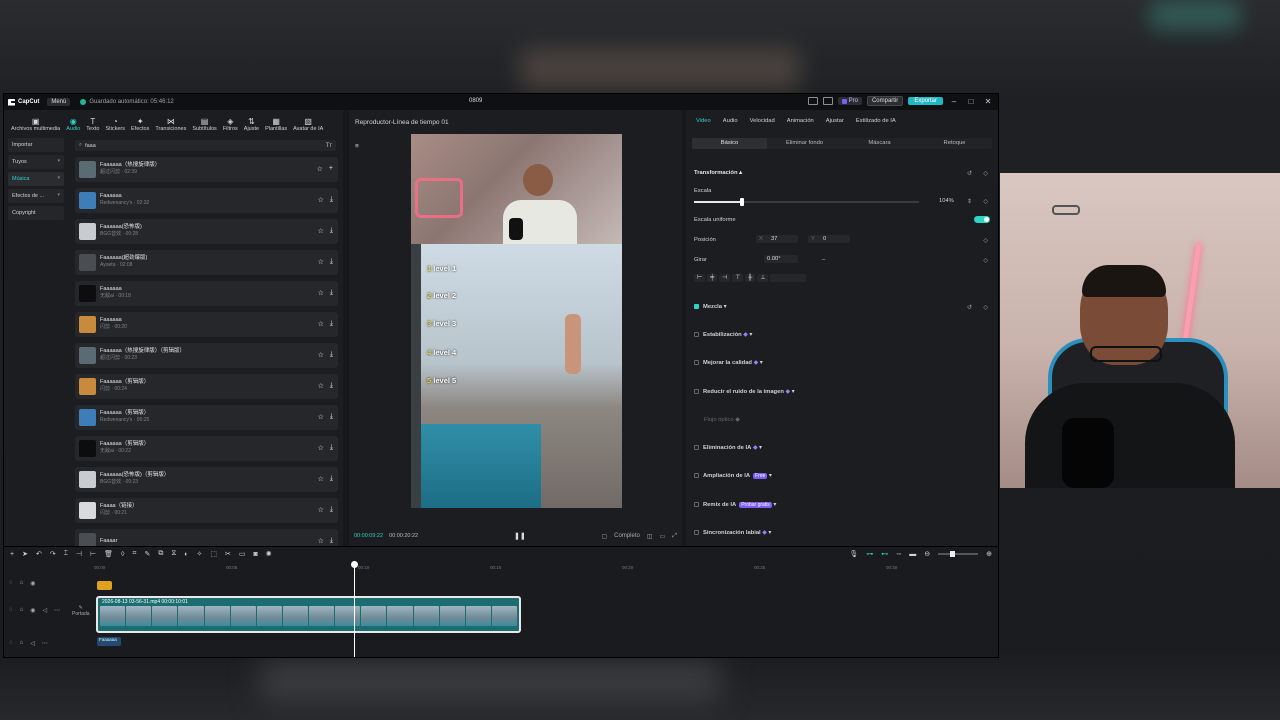  What do you see at coordinates (230, 124) in the screenshot?
I see `toolbar-item: ◈ Filtros` at bounding box center [230, 124].